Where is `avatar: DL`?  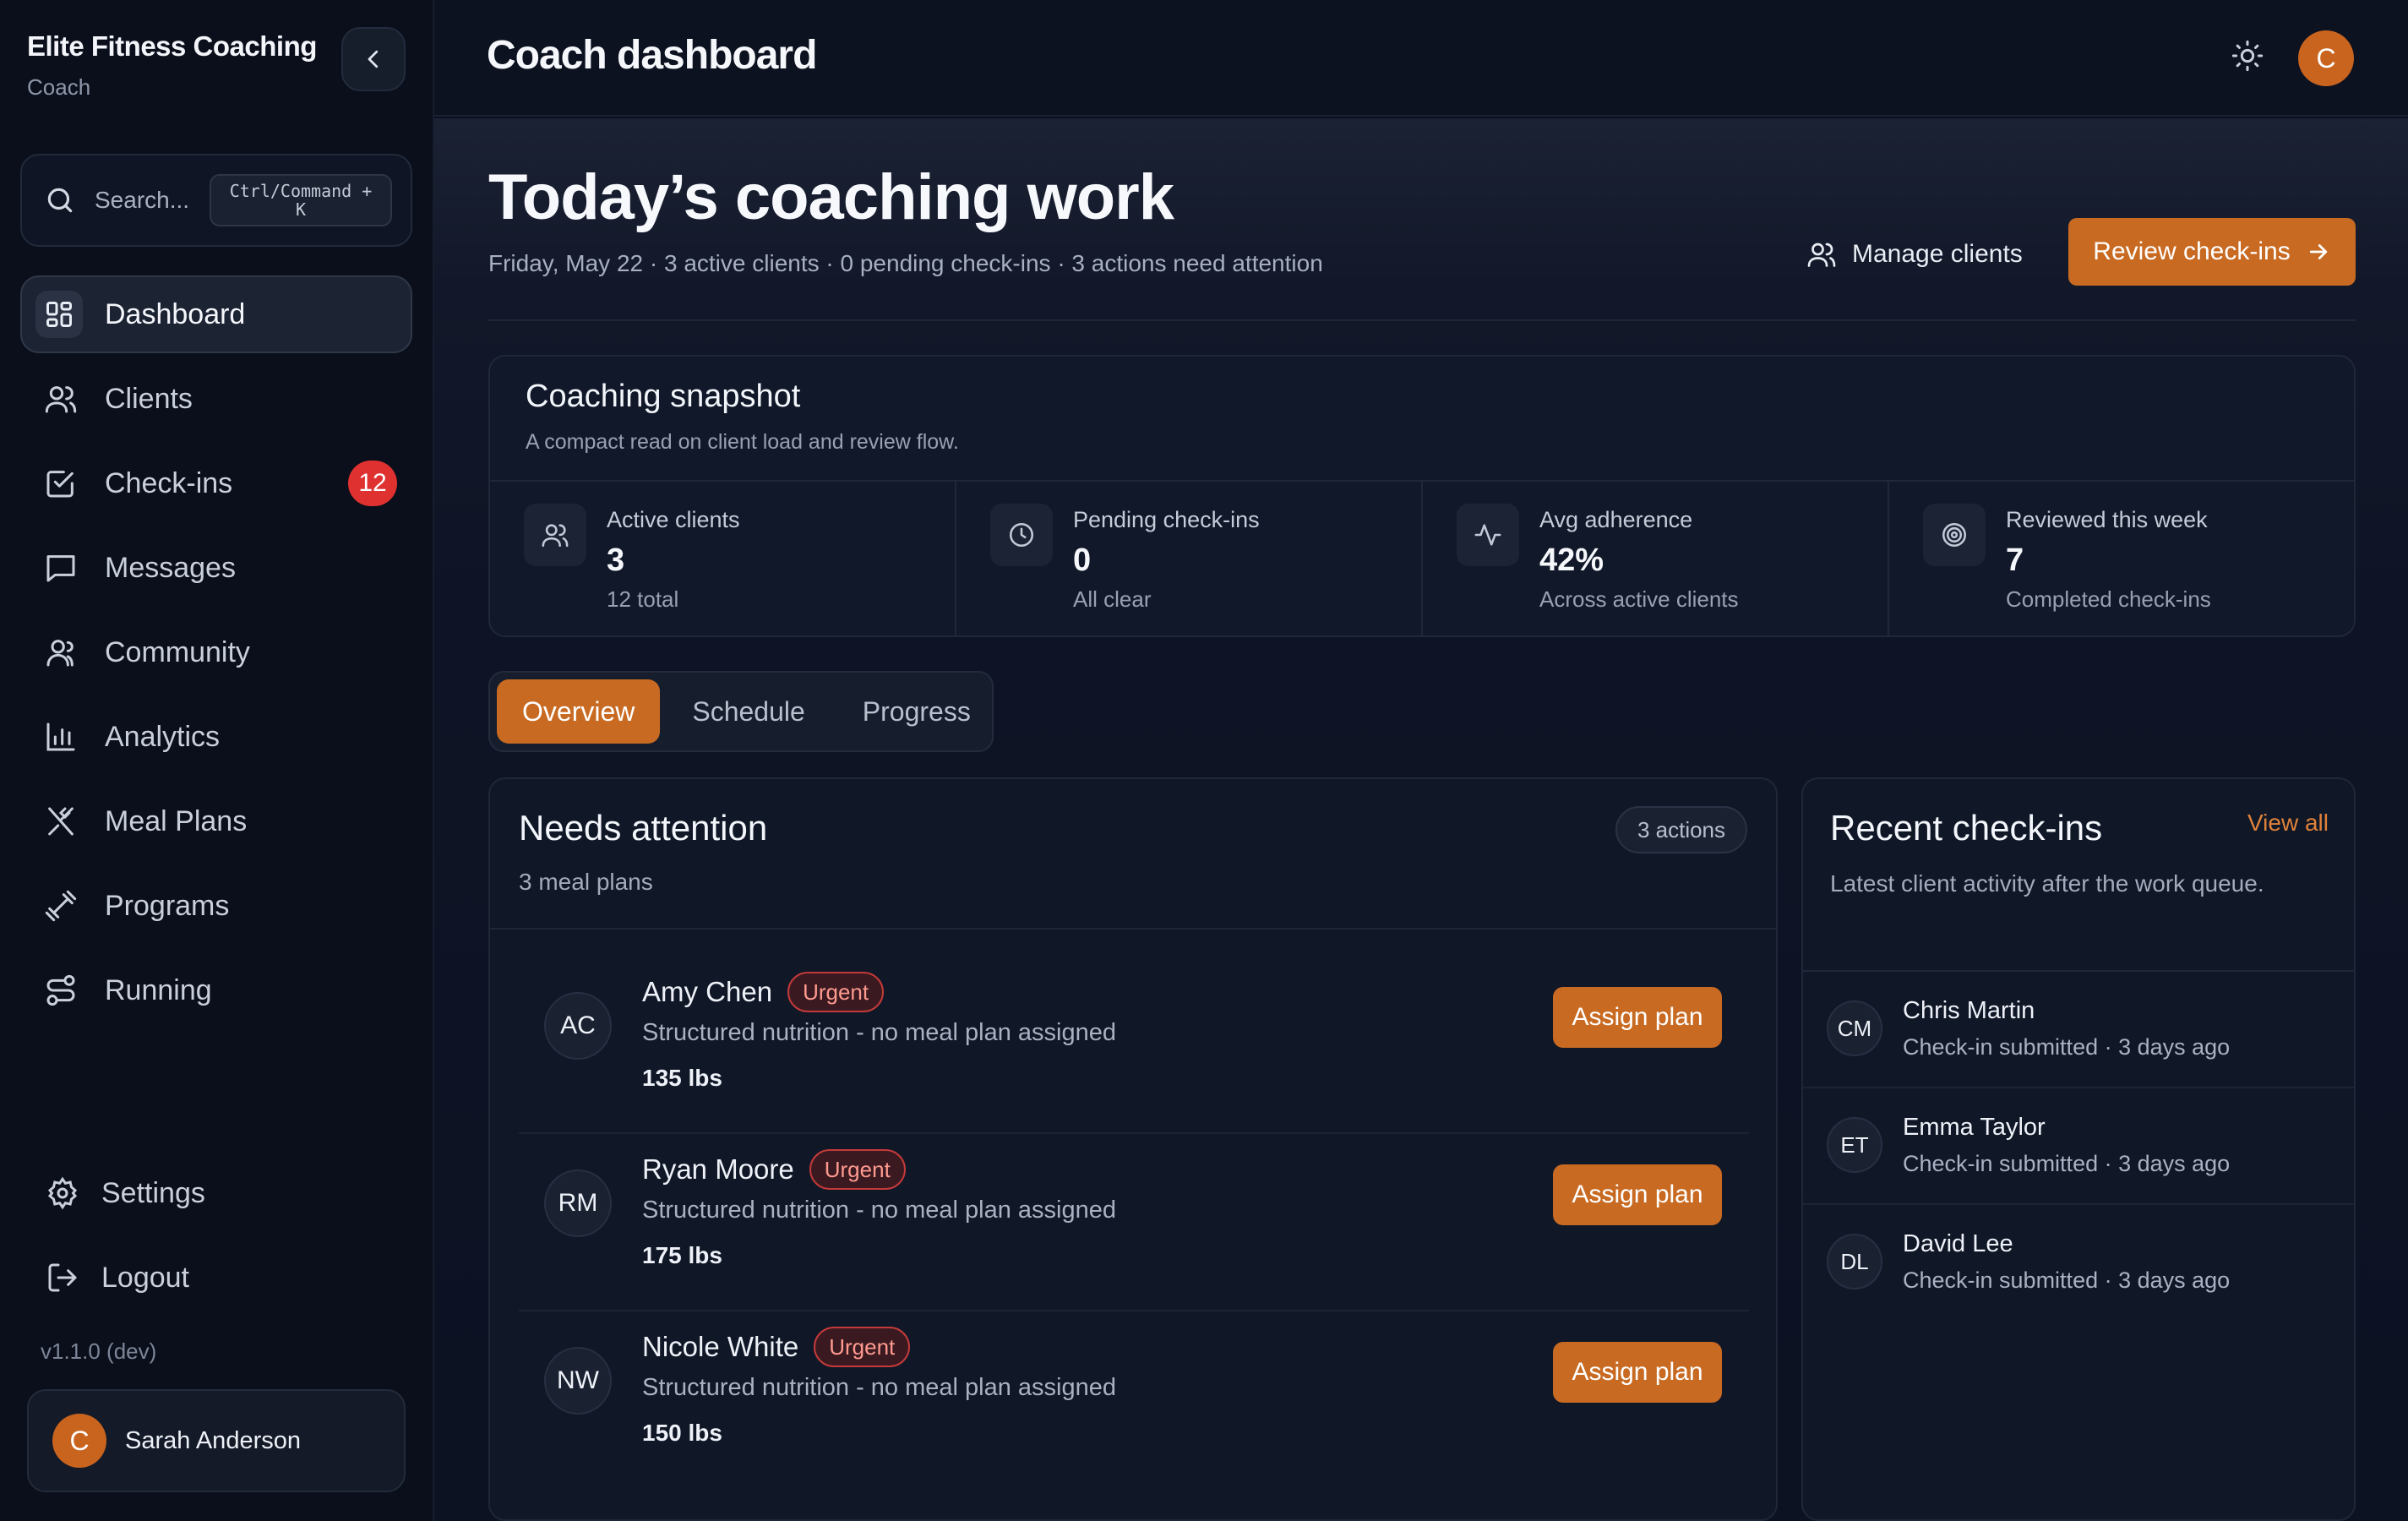
avatar: DL is located at coordinates (1854, 1261).